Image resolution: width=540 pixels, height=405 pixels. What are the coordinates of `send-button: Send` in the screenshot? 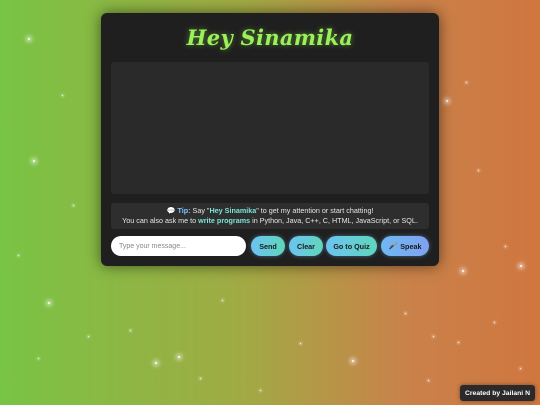 It's located at (268, 246).